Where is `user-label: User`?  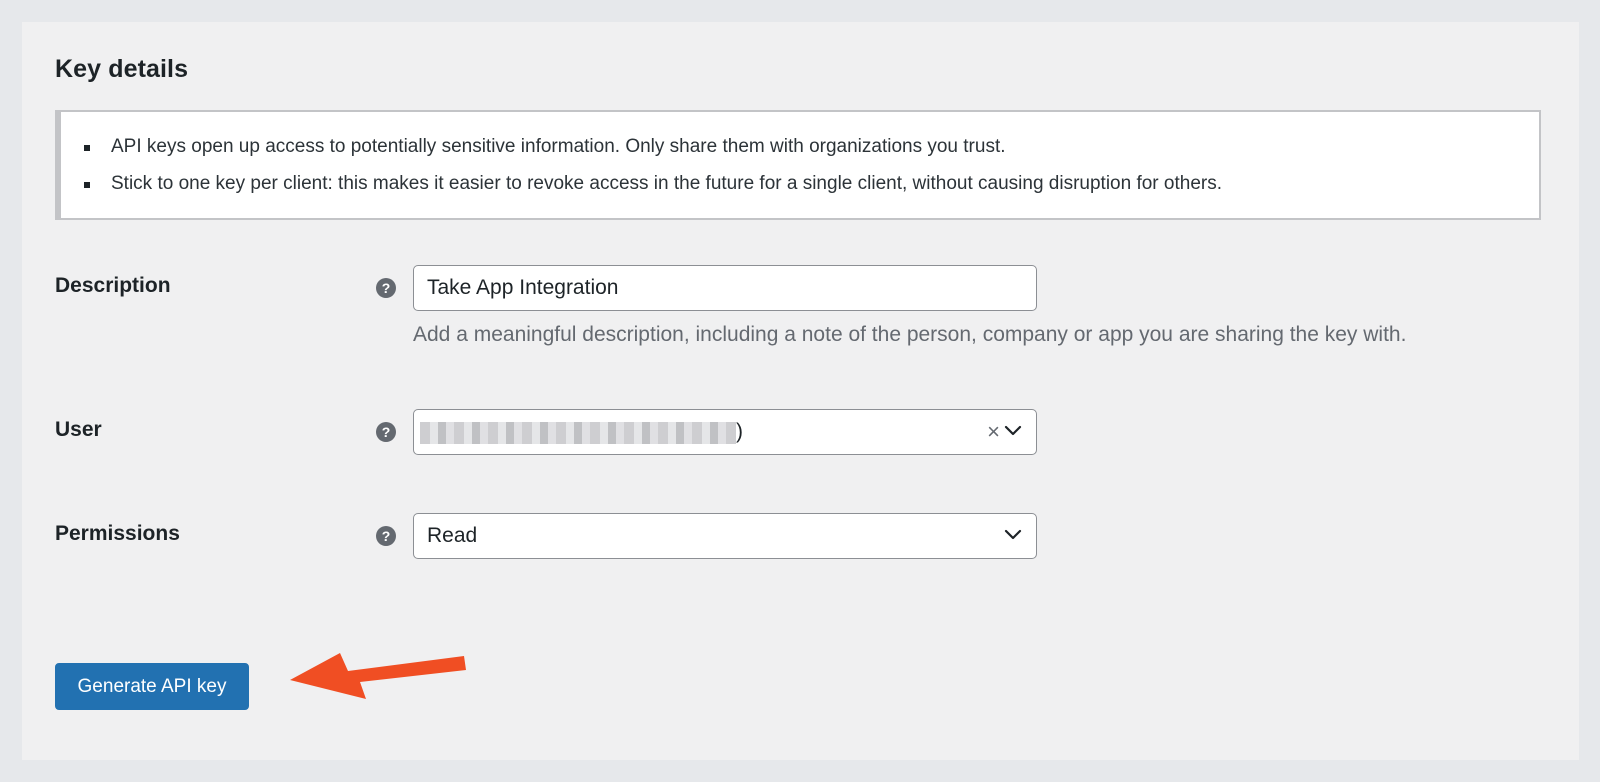 user-label: User is located at coordinates (78, 429).